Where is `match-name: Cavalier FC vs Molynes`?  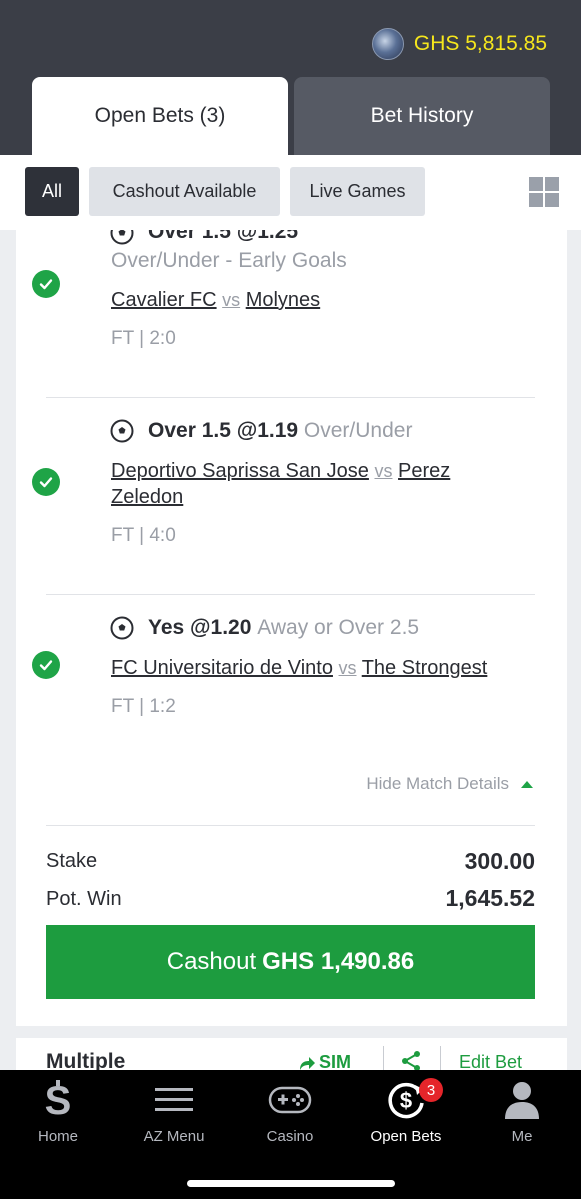
match-name: Cavalier FC vs Molynes is located at coordinates (215, 300).